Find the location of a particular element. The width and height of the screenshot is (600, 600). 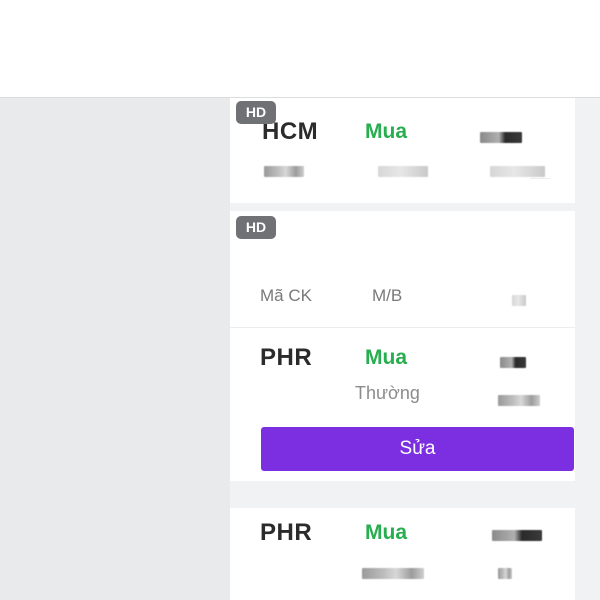

edit-order-button: Sửa is located at coordinates (417, 449).